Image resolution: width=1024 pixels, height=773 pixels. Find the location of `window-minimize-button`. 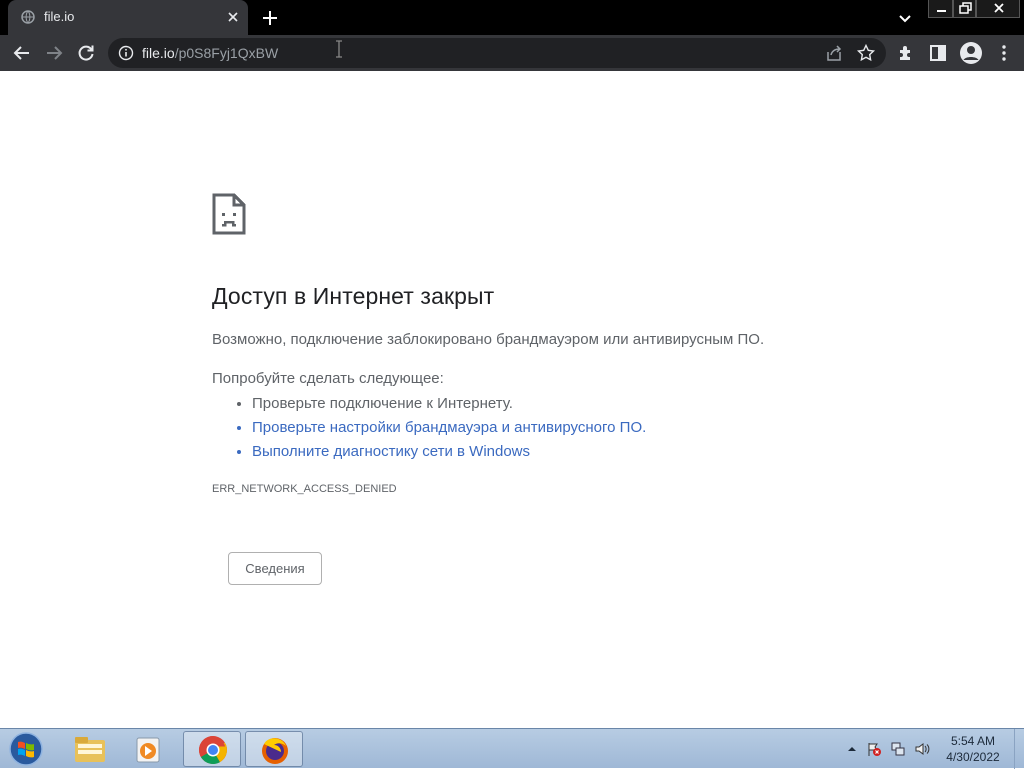

window-minimize-button is located at coordinates (940, 9).